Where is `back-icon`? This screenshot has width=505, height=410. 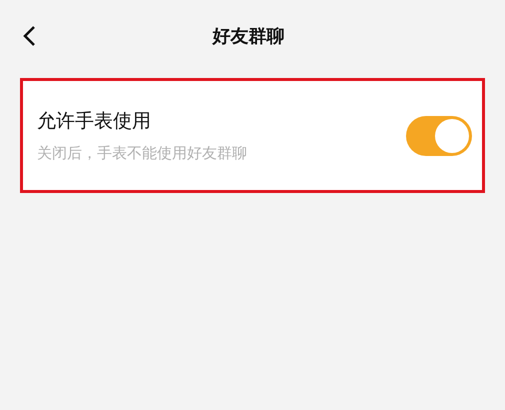
back-icon is located at coordinates (29, 36).